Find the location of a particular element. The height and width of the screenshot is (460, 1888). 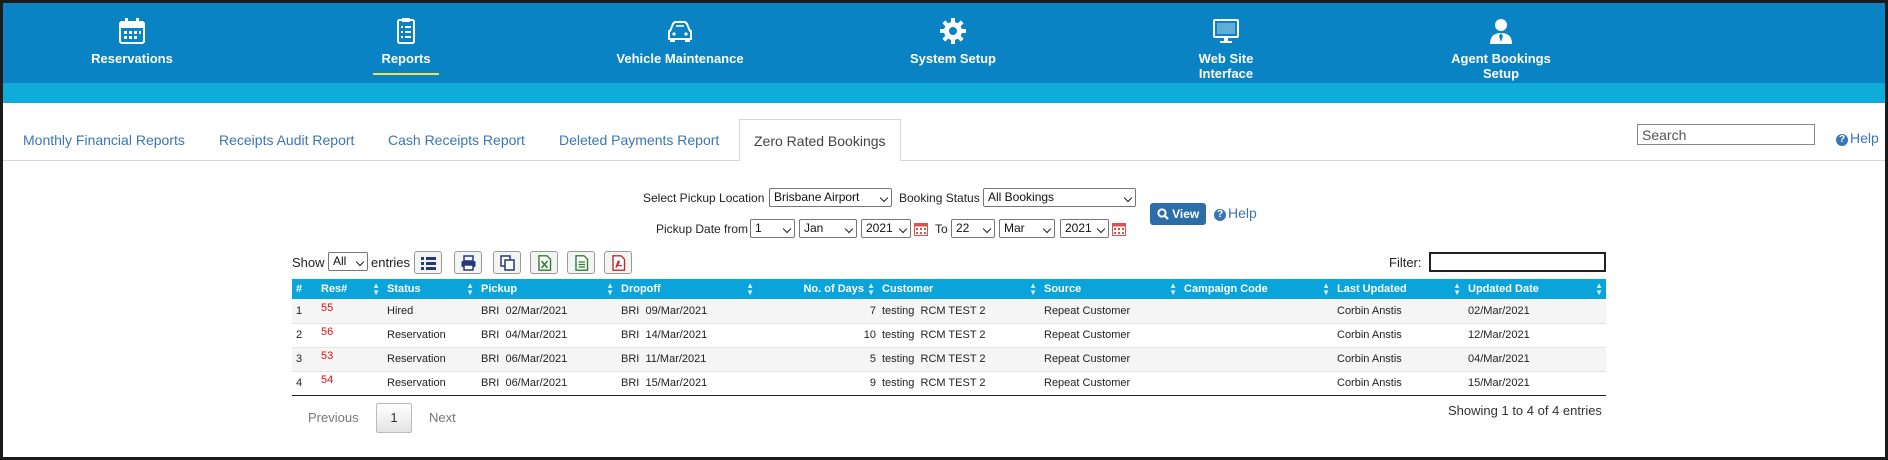

table-info: Showing 1 to 4 of 4 entries is located at coordinates (1525, 410).